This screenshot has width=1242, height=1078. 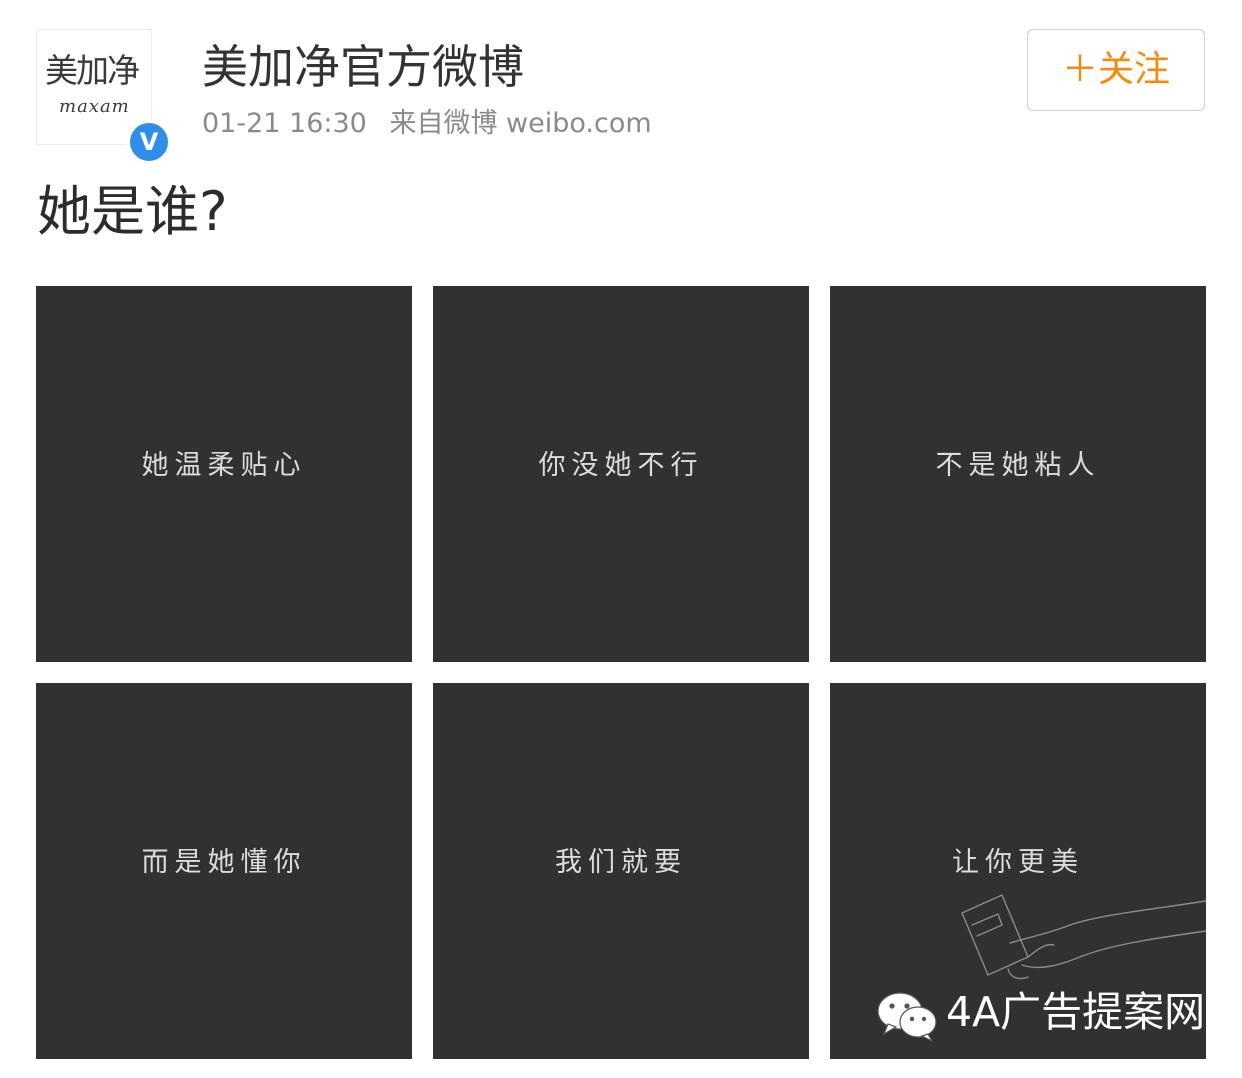 I want to click on avatar-logo-cn: 美加净, so click(x=92, y=70).